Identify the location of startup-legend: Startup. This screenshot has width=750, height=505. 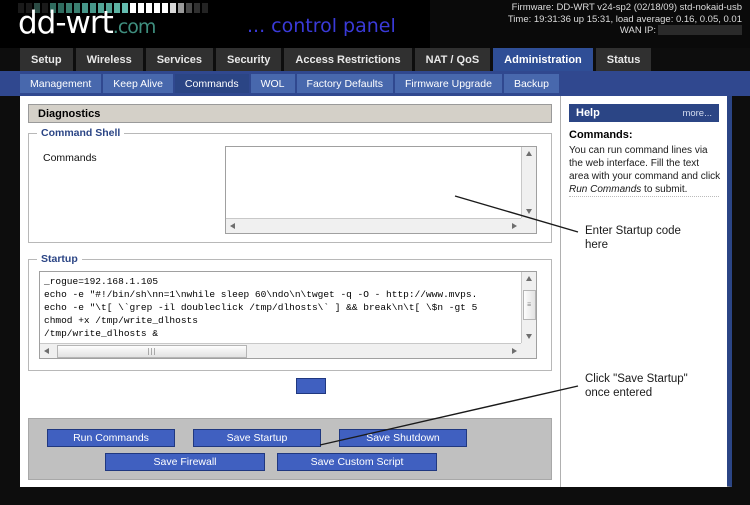
(59, 259).